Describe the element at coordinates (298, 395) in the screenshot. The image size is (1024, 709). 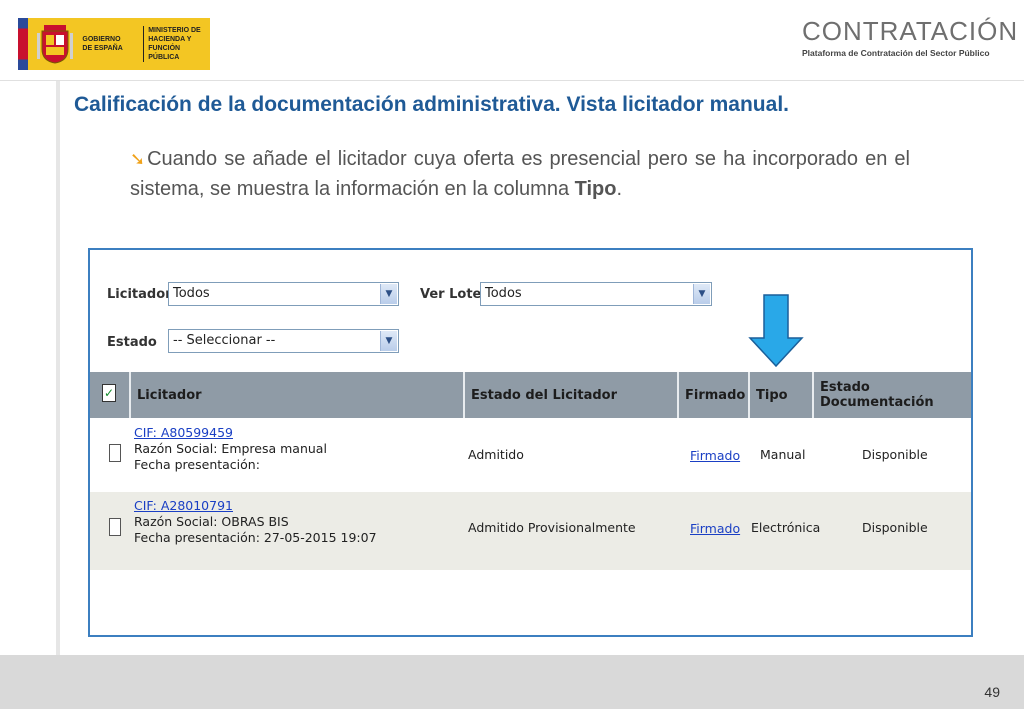
I see `column-header-licitador: Licitador` at that location.